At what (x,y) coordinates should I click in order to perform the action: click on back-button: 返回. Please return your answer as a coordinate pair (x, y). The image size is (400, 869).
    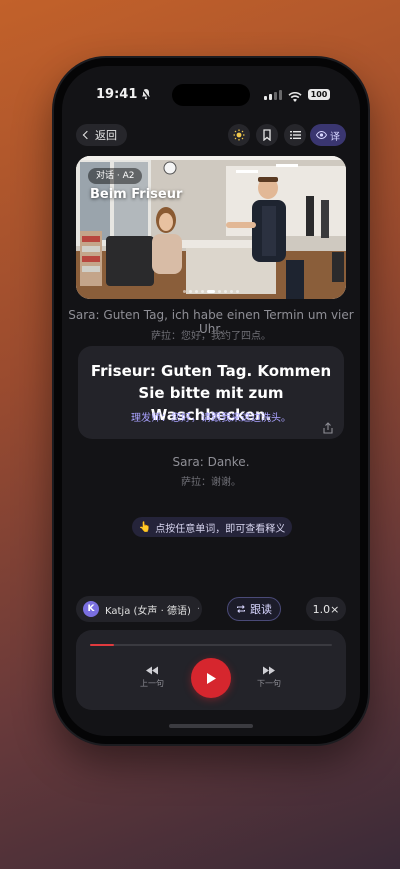
    Looking at the image, I should click on (101, 135).